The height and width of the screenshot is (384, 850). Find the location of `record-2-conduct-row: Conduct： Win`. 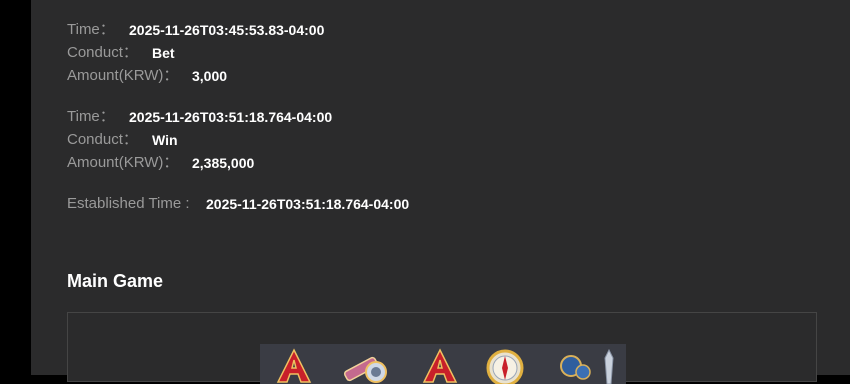

record-2-conduct-row: Conduct： Win is located at coordinates (122, 140).